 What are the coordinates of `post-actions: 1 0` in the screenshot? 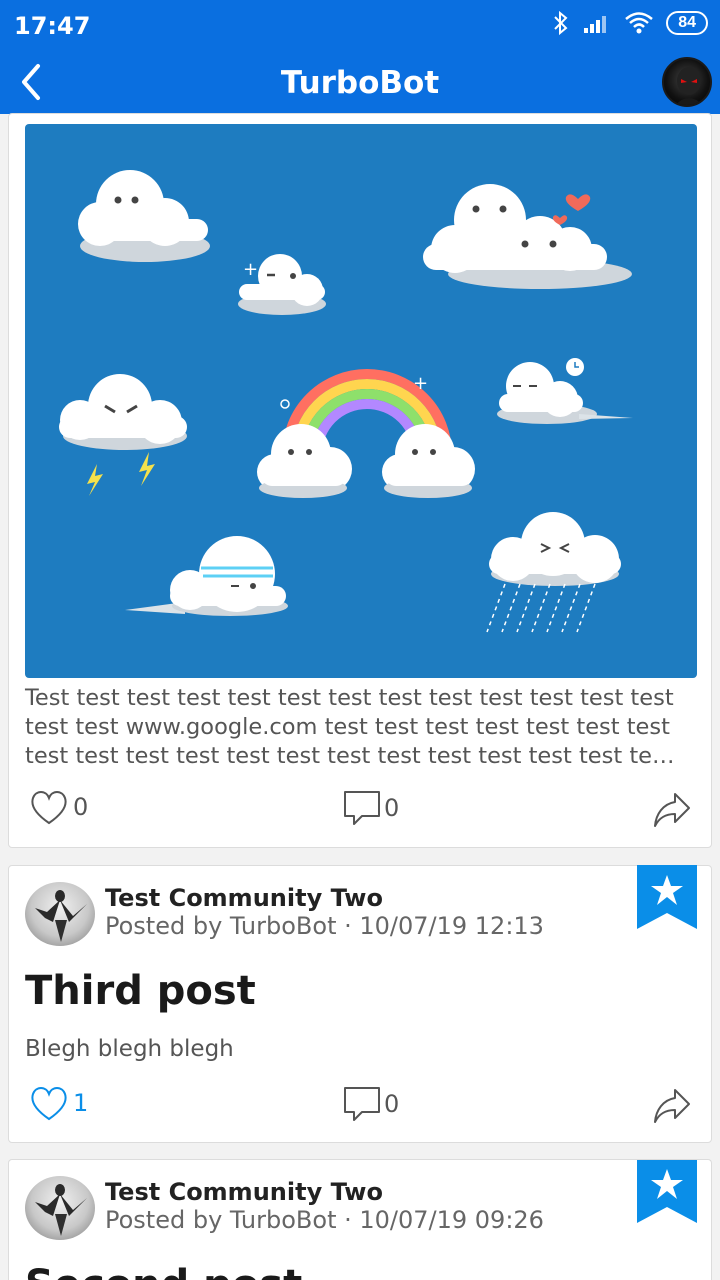 It's located at (361, 1107).